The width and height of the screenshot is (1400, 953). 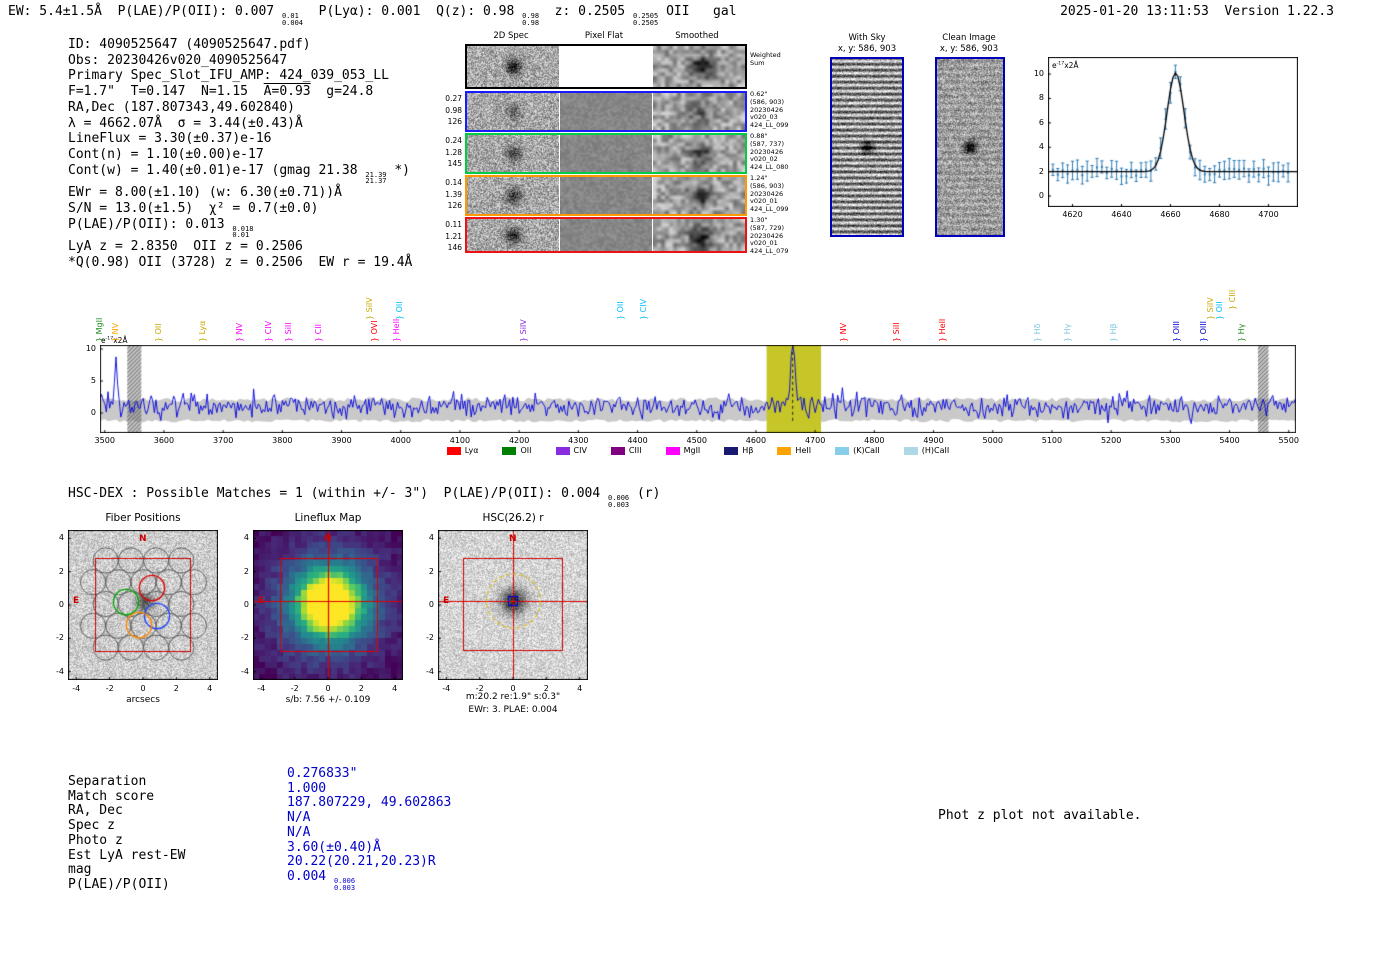 What do you see at coordinates (471, 450) in the screenshot?
I see `legend-label: Lyα` at bounding box center [471, 450].